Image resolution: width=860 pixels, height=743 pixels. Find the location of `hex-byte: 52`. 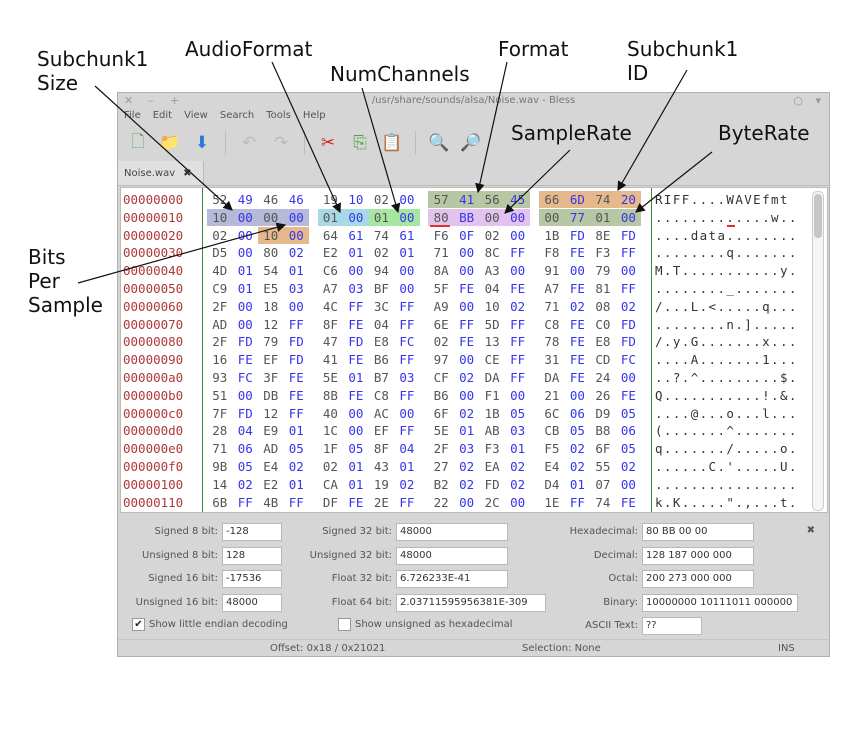

hex-byte: 52 is located at coordinates (220, 199).